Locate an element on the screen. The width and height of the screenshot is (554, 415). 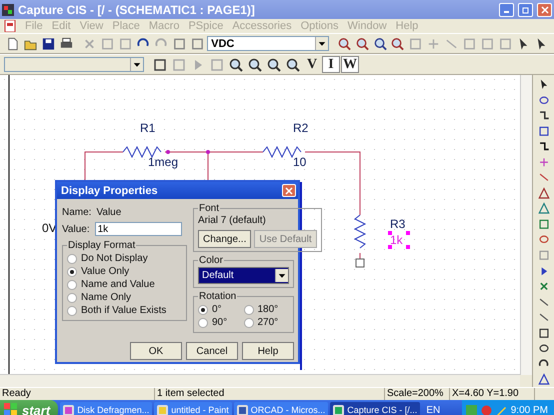
window-title: Capture CIS - [/ - (SCHEMATIC1 : PAGE1)] is located at coordinates (137, 9).